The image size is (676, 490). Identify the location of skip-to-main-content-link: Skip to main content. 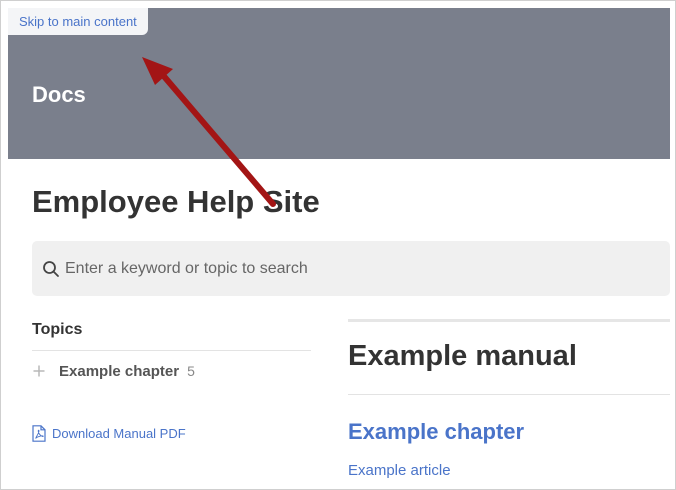
(78, 21).